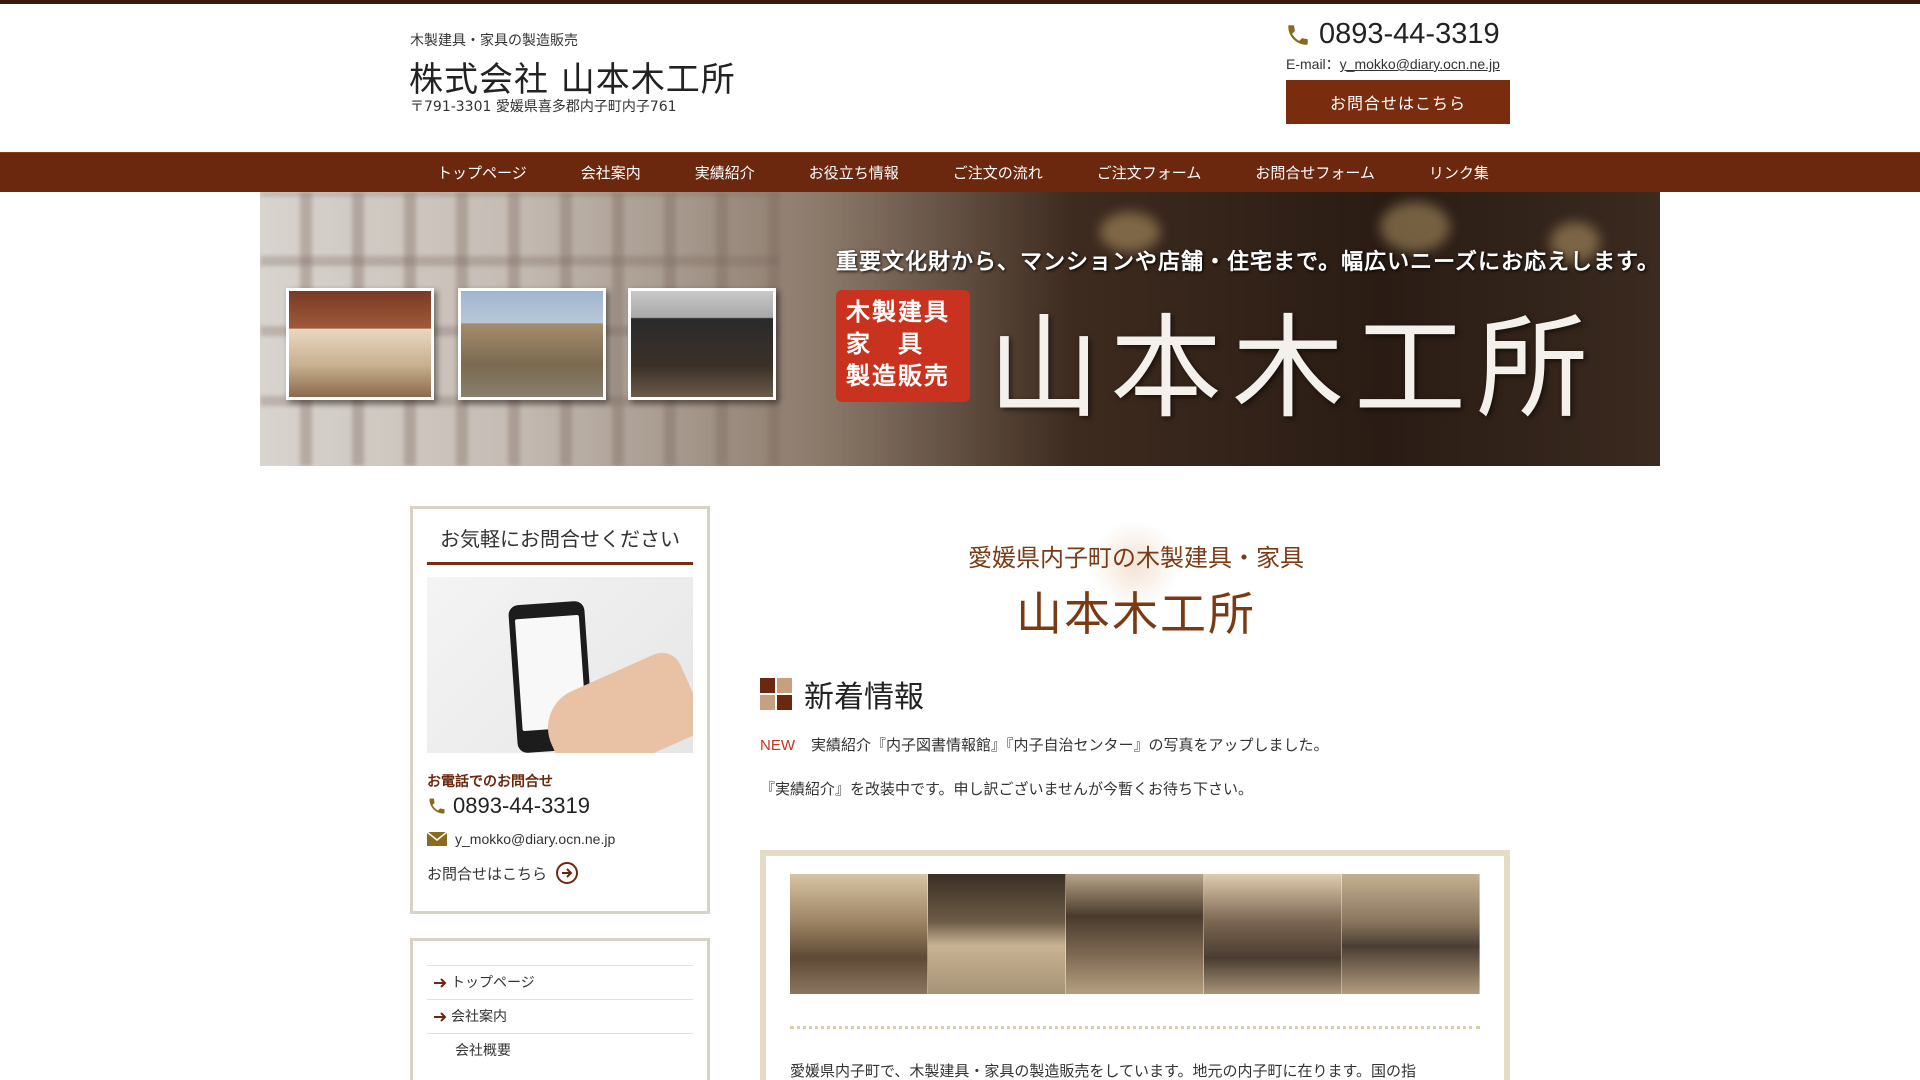 The height and width of the screenshot is (1080, 1920). What do you see at coordinates (1293, 369) in the screenshot?
I see `hero-company-name: 山本木工所` at bounding box center [1293, 369].